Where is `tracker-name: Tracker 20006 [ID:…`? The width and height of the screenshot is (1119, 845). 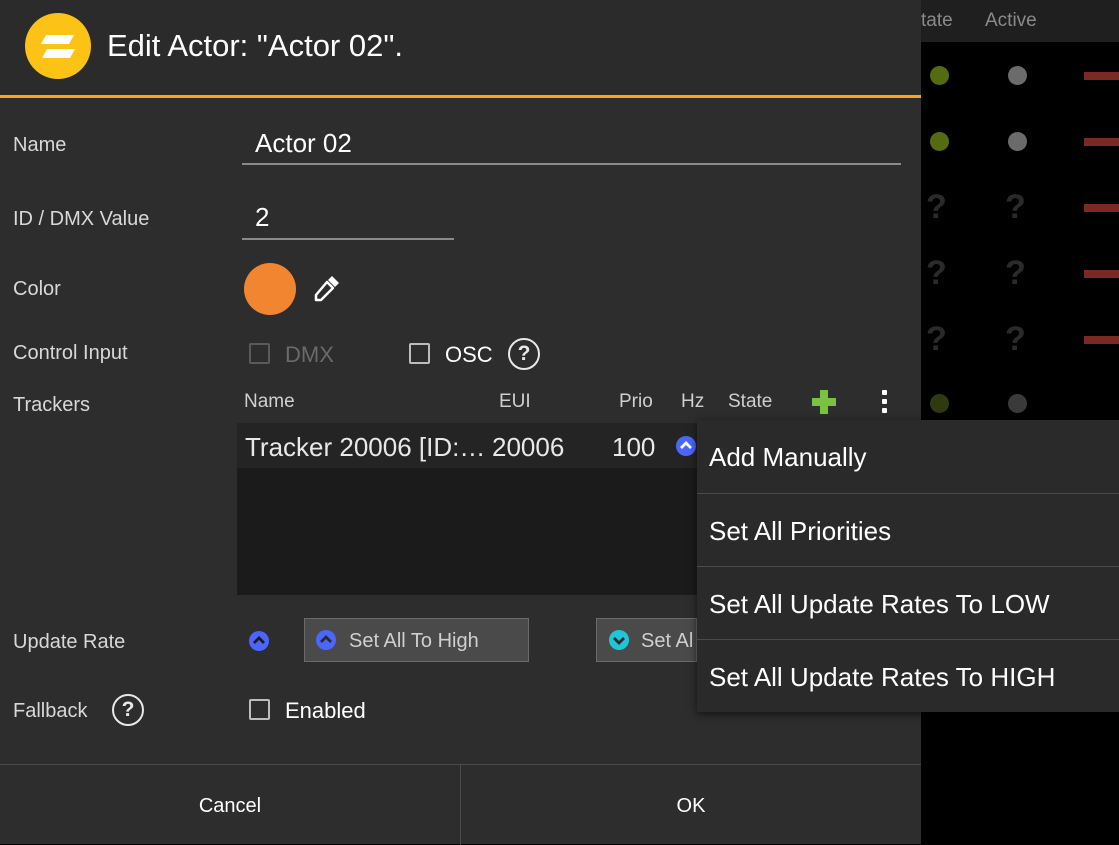
tracker-name: Tracker 20006 [ID:… is located at coordinates (365, 447).